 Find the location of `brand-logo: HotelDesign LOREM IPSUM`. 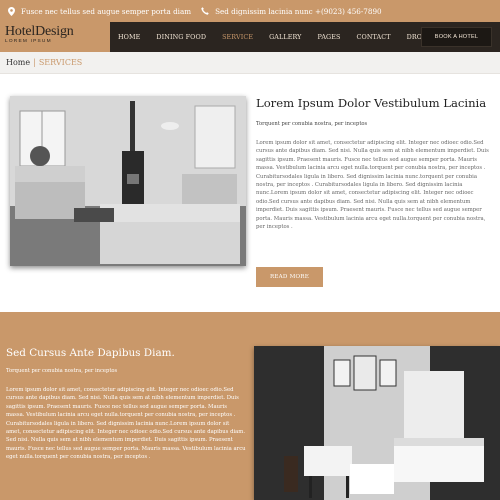

brand-logo: HotelDesign LOREM IPSUM is located at coordinates (55, 37).